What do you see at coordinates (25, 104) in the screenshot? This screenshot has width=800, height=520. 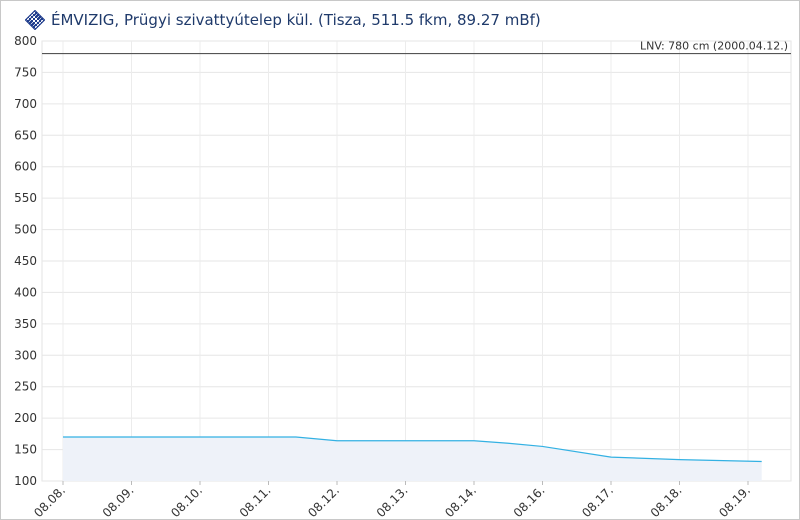 I see `y-tick-label: 700` at bounding box center [25, 104].